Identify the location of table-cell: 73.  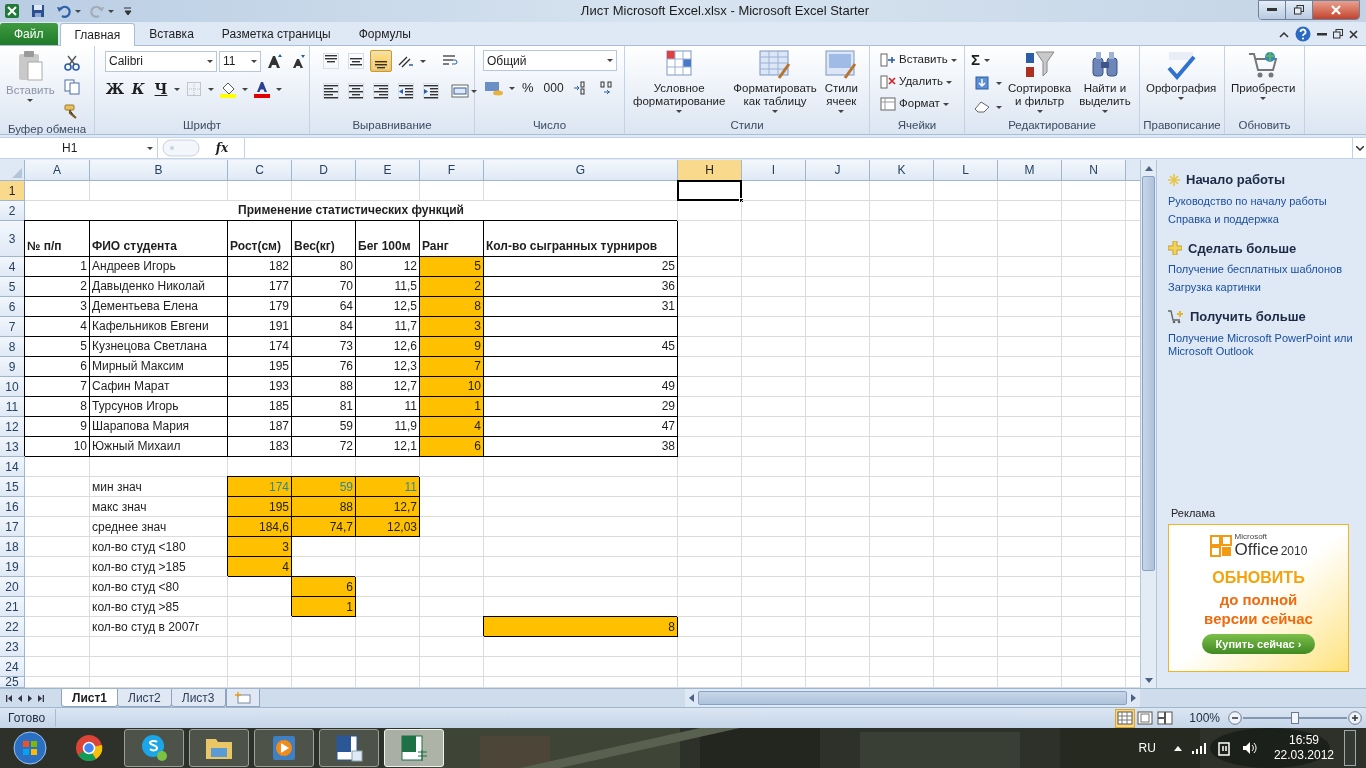
(324, 347).